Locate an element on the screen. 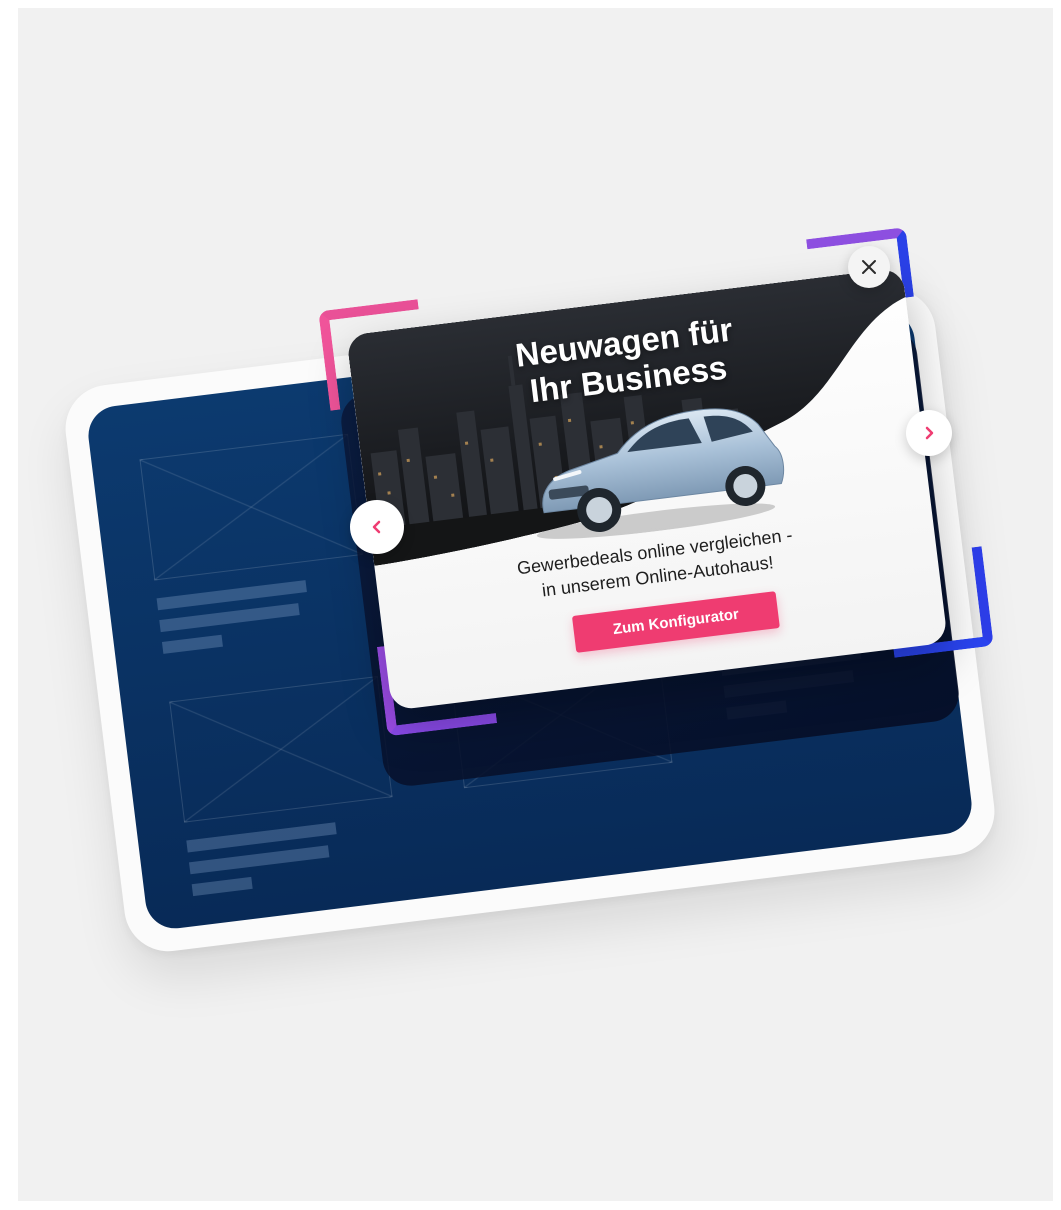 This screenshot has width=1061, height=1210. previous-slide-button is located at coordinates (377, 527).